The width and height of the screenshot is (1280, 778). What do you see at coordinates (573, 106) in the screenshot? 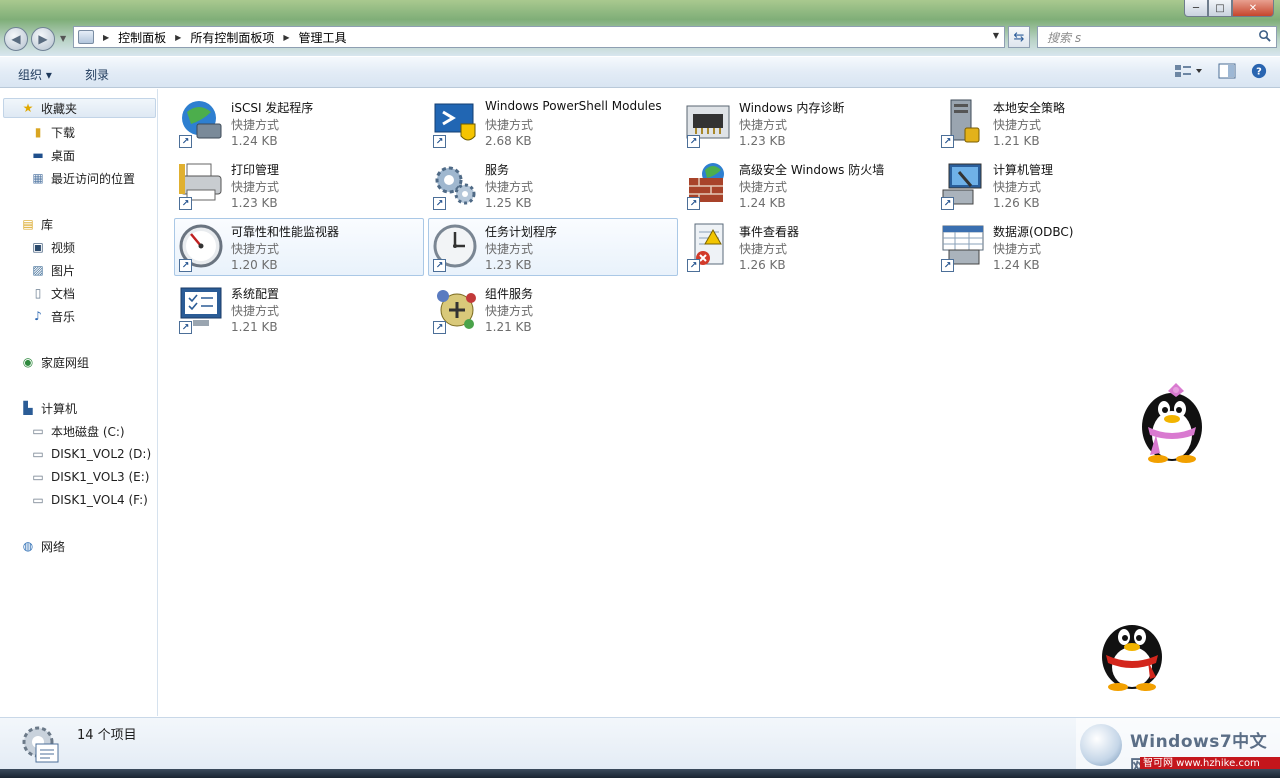
I see `file-name: Windows PowerShell Modules` at bounding box center [573, 106].